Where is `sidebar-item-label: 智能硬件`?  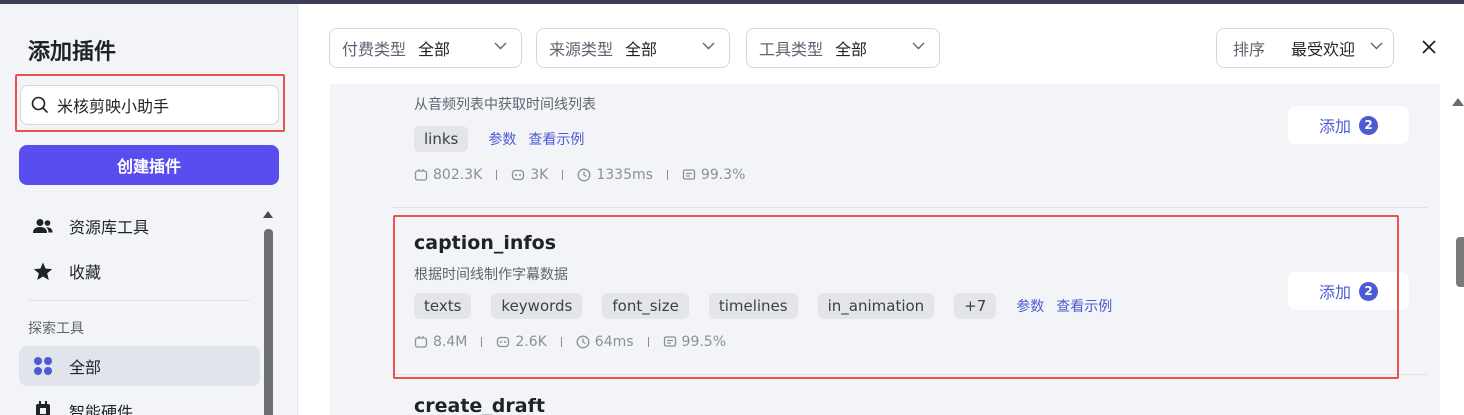 sidebar-item-label: 智能硬件 is located at coordinates (101, 409).